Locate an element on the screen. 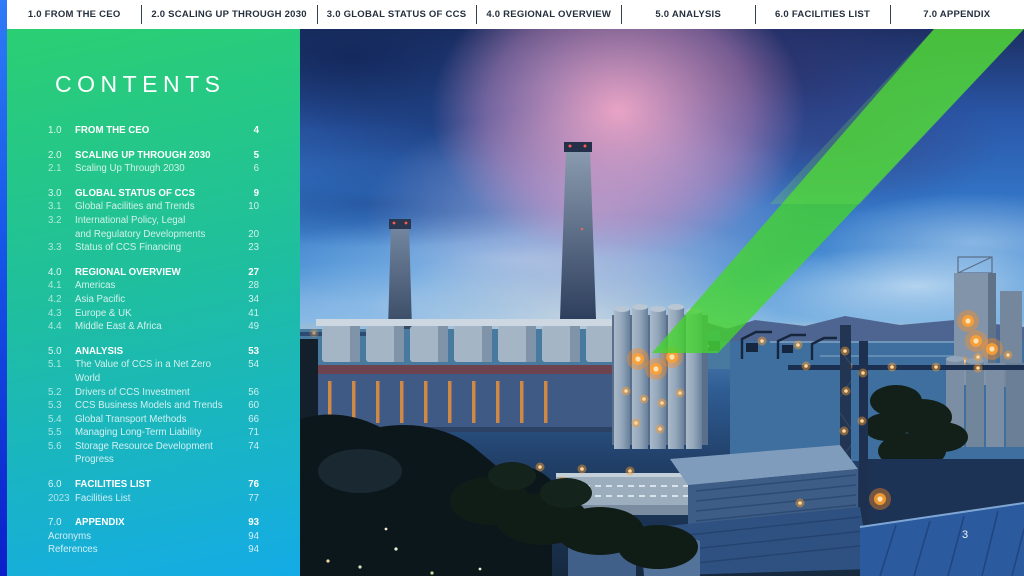  toc-entry-label: References is located at coordinates (73, 550).